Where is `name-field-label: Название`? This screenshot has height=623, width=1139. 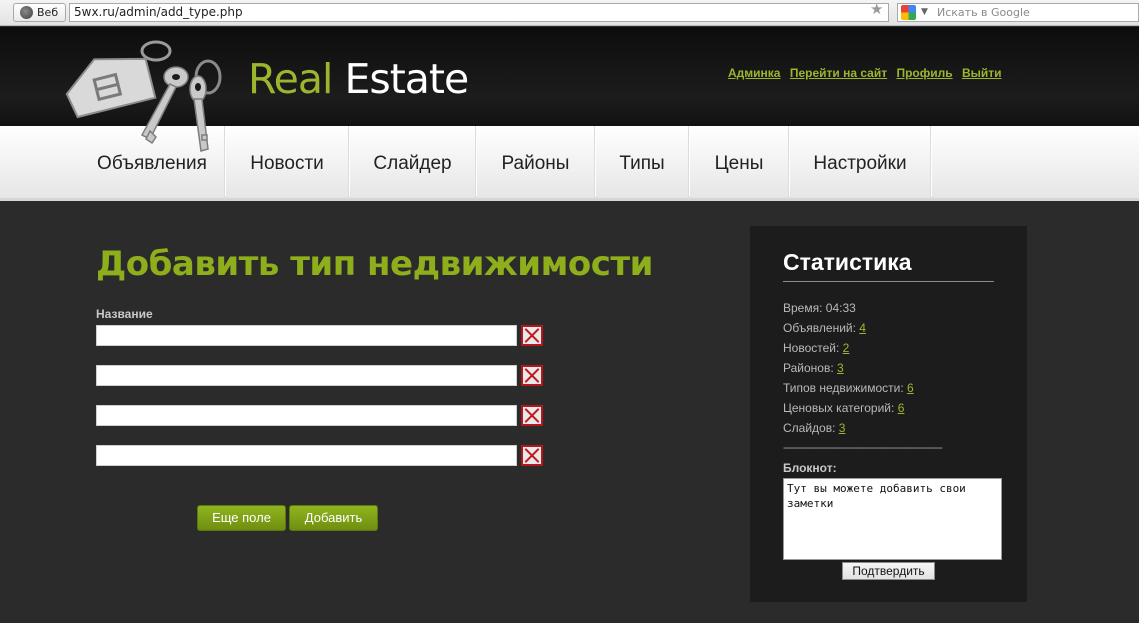 name-field-label: Название is located at coordinates (124, 314).